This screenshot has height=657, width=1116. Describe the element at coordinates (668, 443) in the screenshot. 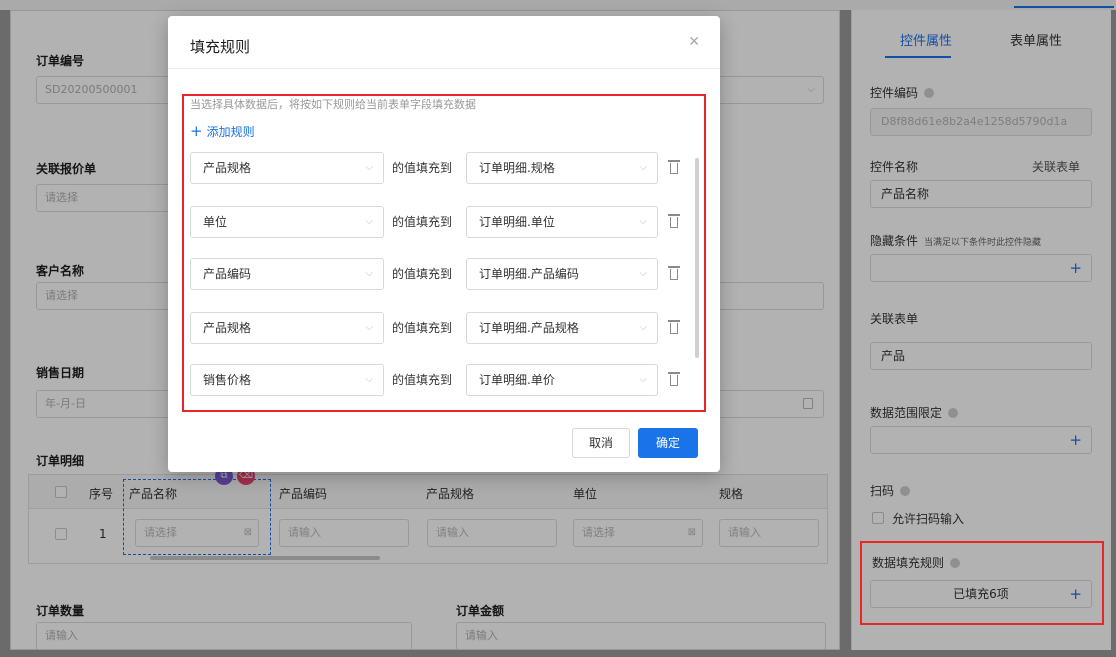

I see `confirm-button: 确定` at that location.